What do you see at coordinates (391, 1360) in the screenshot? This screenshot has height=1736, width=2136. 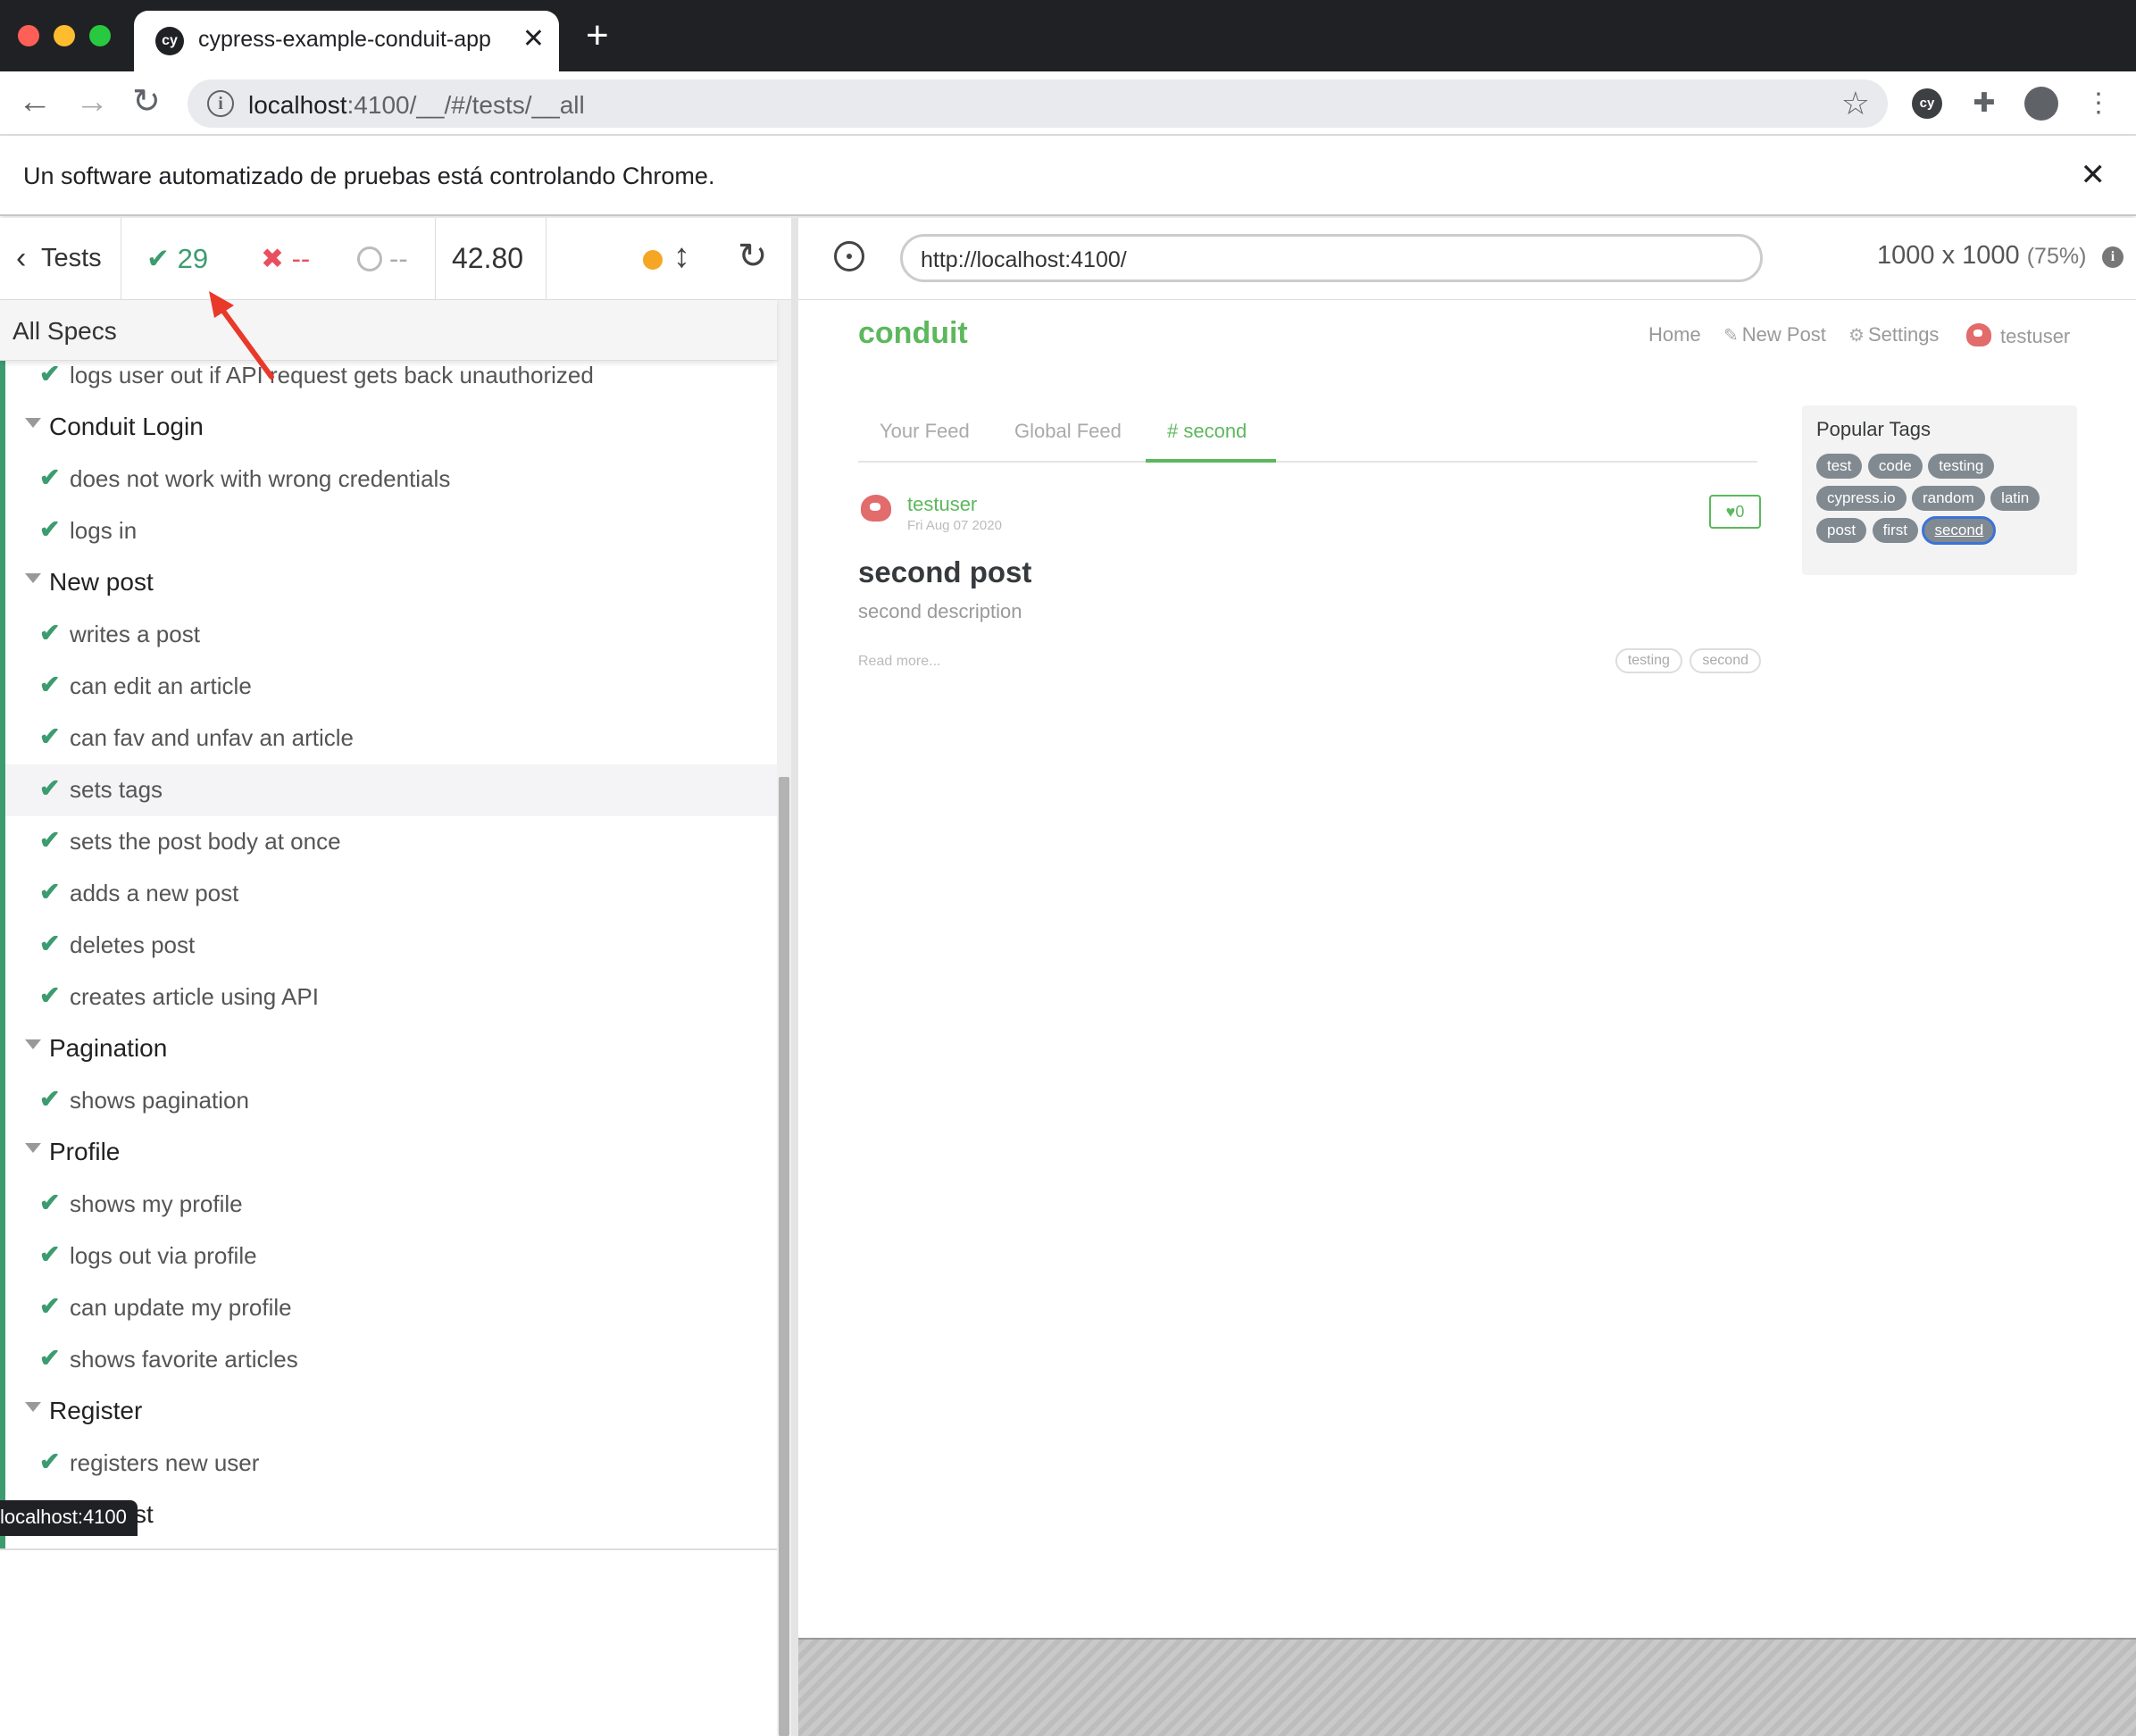 I see `test-row: ✔ shows favorite articles` at bounding box center [391, 1360].